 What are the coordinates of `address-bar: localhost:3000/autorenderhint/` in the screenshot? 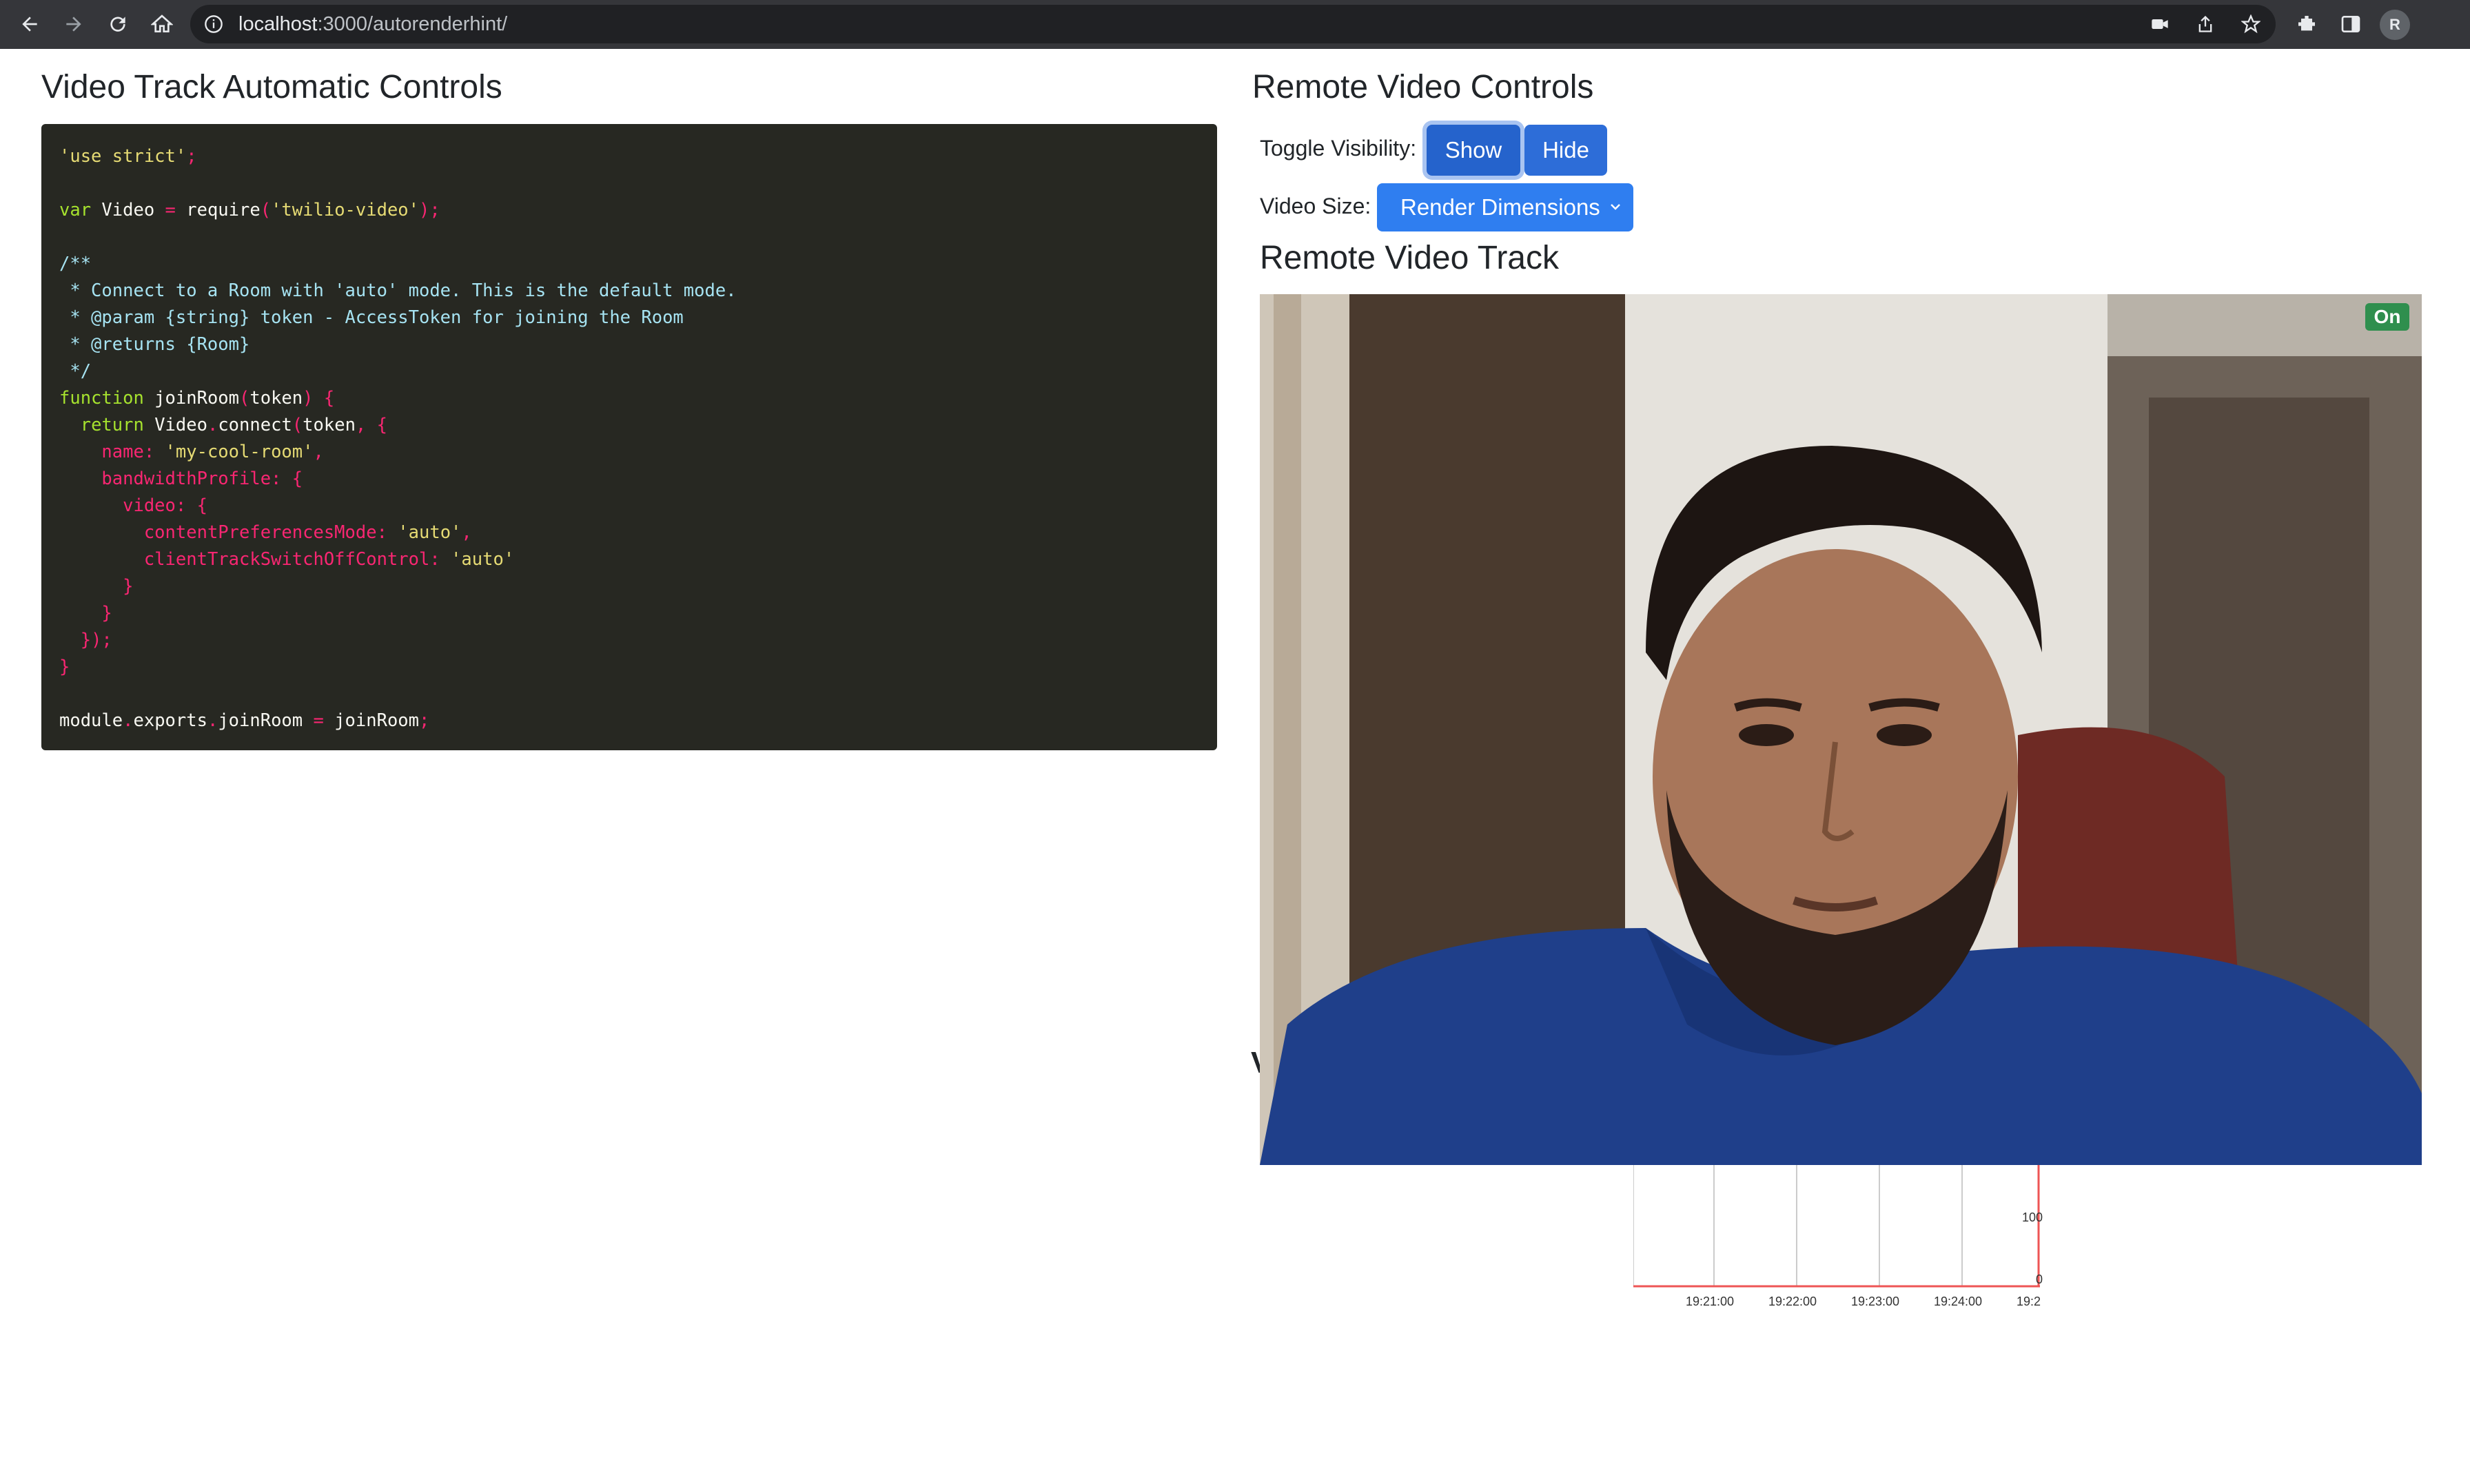 It's located at (1233, 24).